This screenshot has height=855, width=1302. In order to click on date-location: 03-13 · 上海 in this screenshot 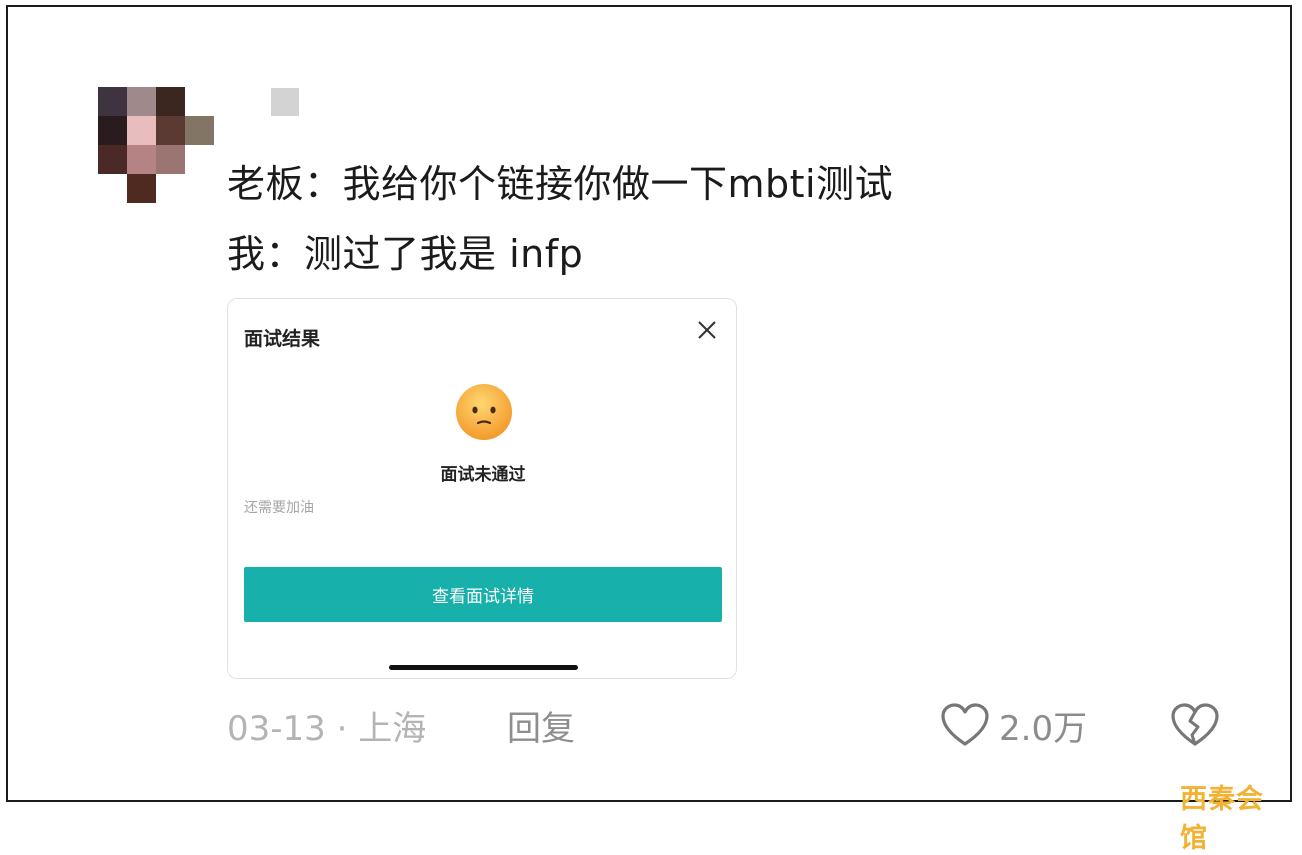, I will do `click(327, 729)`.